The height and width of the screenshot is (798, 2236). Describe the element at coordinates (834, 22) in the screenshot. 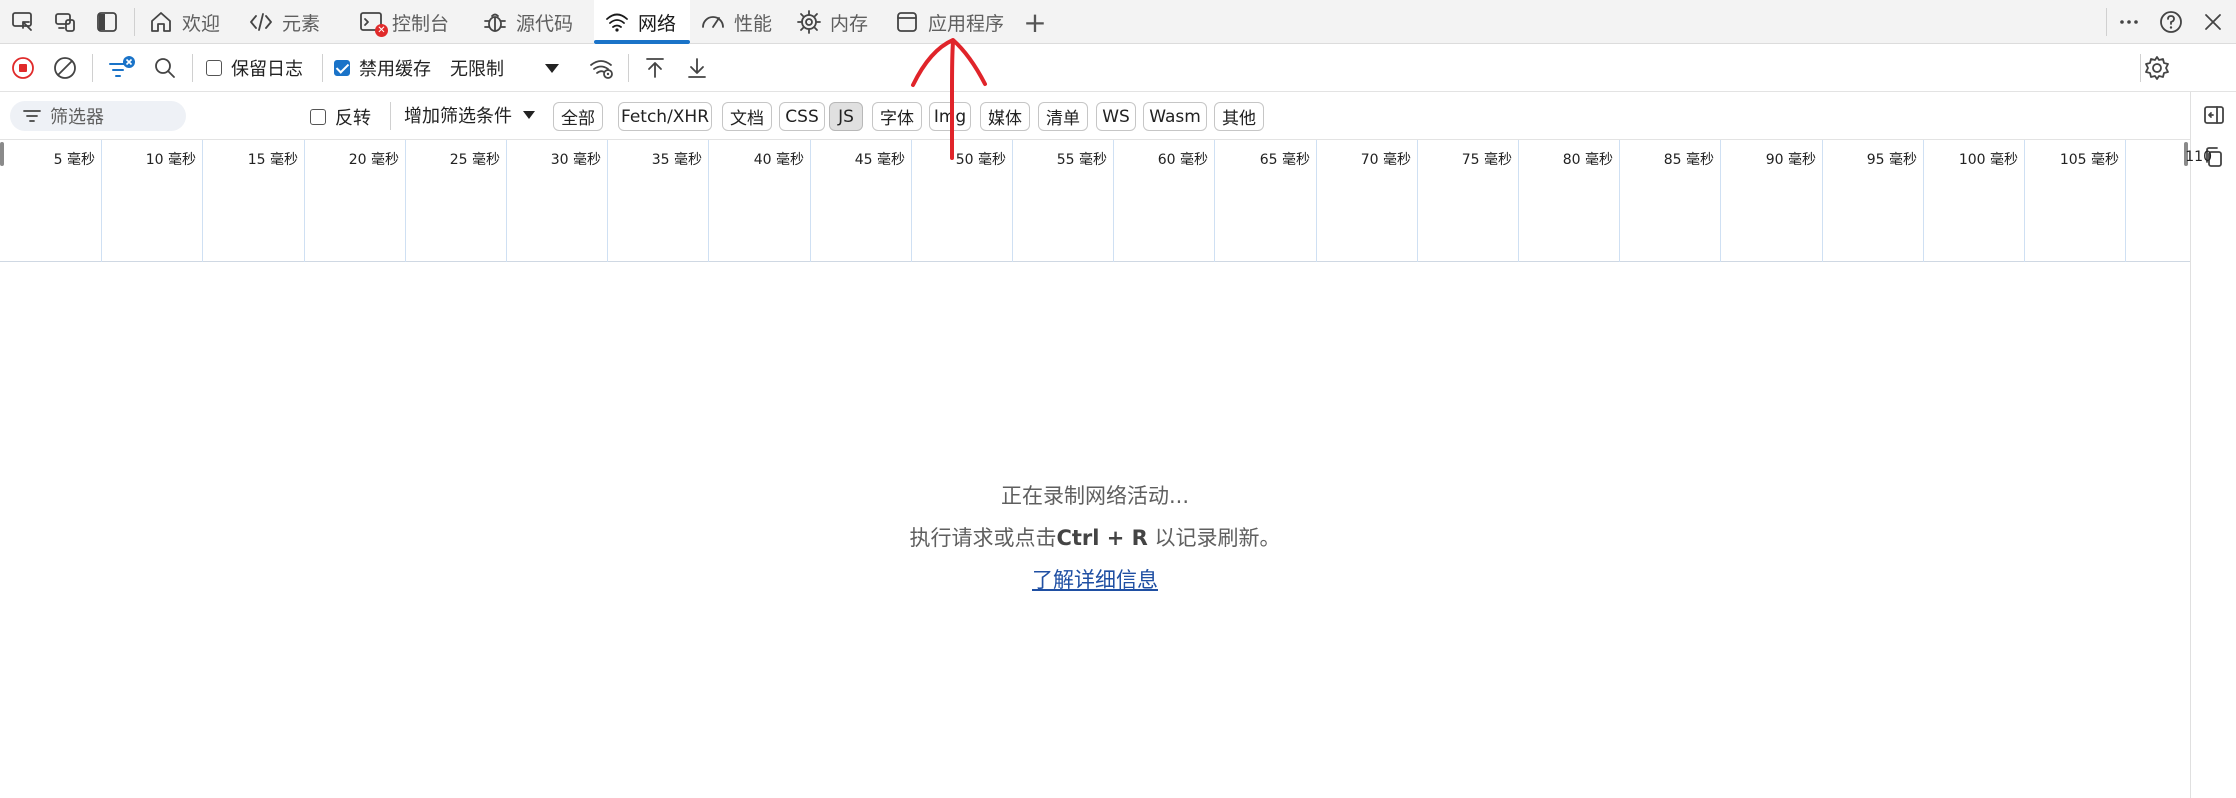

I see `tab-memory: 内存` at that location.